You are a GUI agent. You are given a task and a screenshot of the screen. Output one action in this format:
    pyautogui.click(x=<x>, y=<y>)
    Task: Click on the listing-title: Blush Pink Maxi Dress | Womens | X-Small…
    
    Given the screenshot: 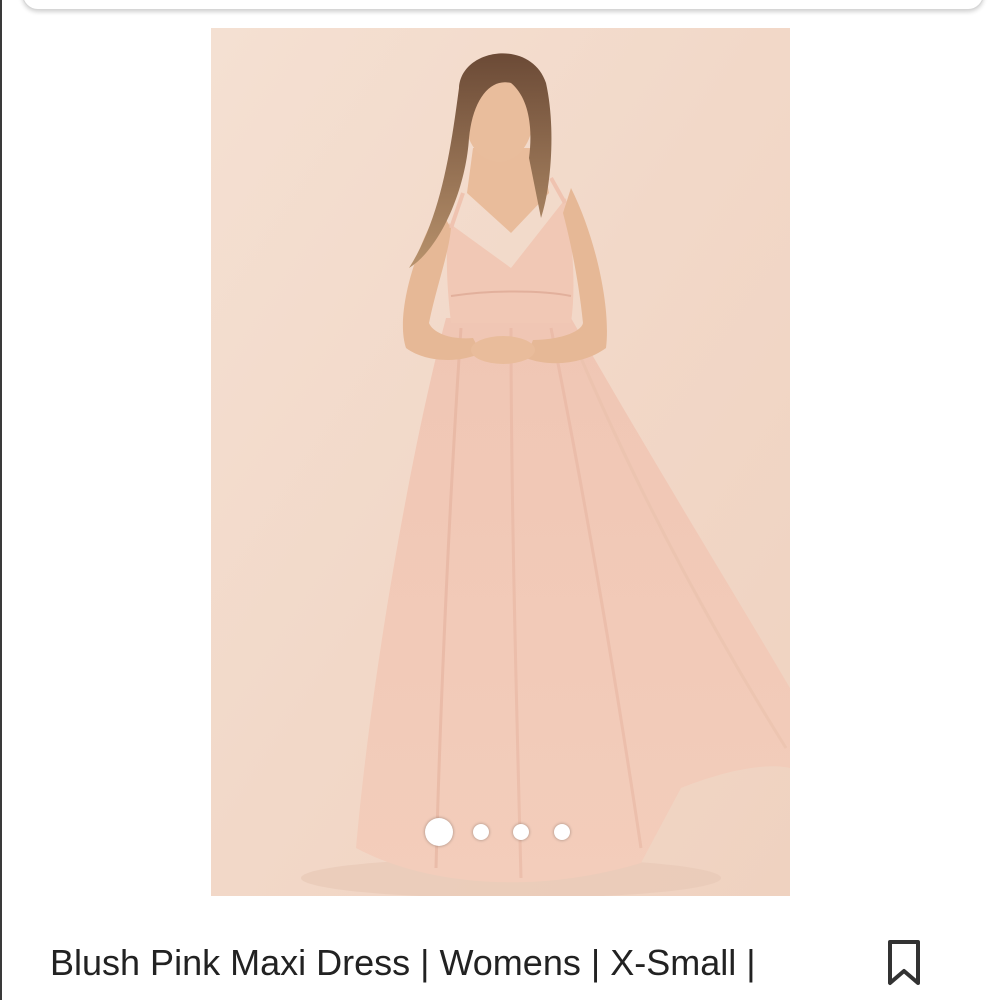 What is the action you would take?
    pyautogui.click(x=445, y=968)
    